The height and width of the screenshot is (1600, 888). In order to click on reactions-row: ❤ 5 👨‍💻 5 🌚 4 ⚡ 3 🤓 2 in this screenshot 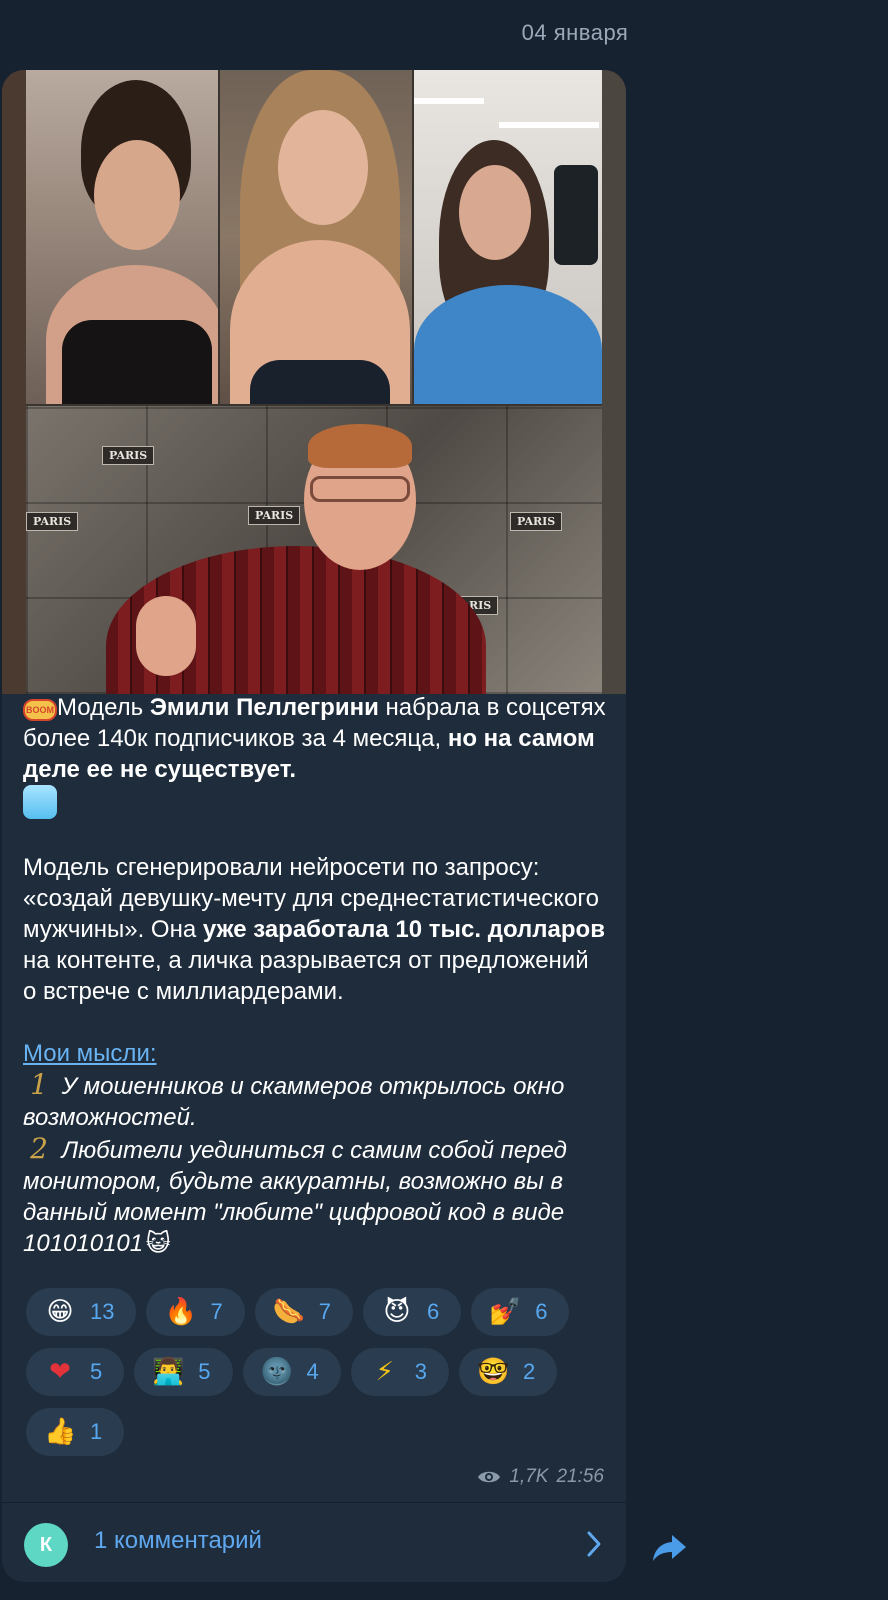, I will do `click(316, 1372)`.